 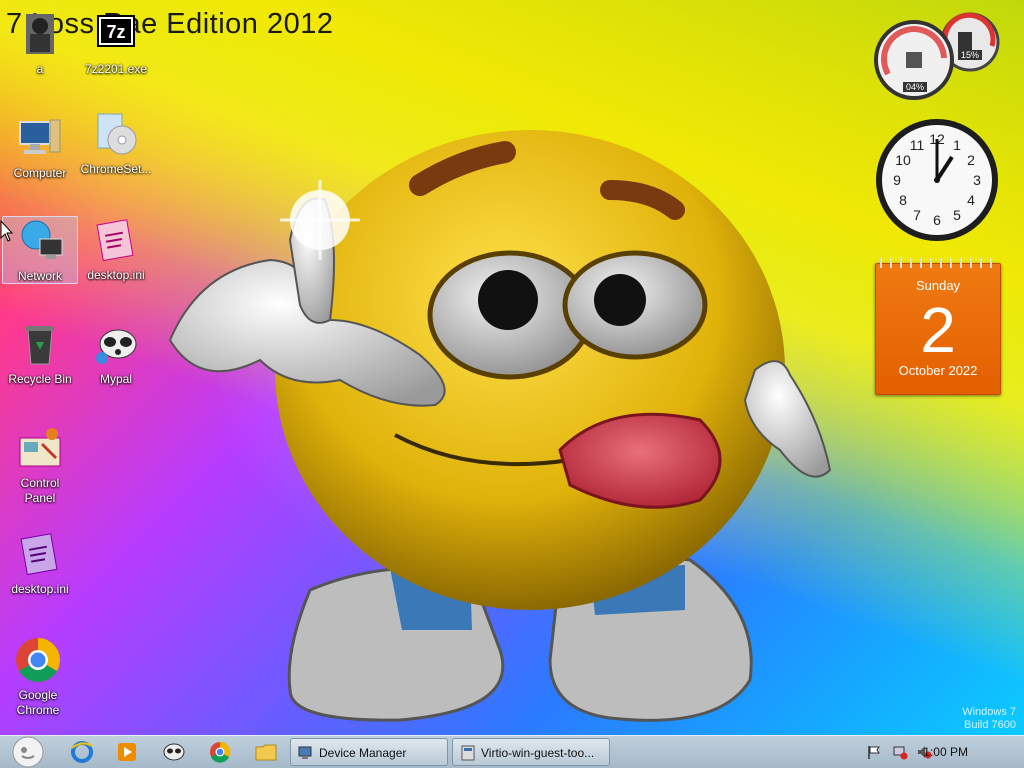 I want to click on desktop-icon-7z2201: 7z 7z2201.exe, so click(x=116, y=43).